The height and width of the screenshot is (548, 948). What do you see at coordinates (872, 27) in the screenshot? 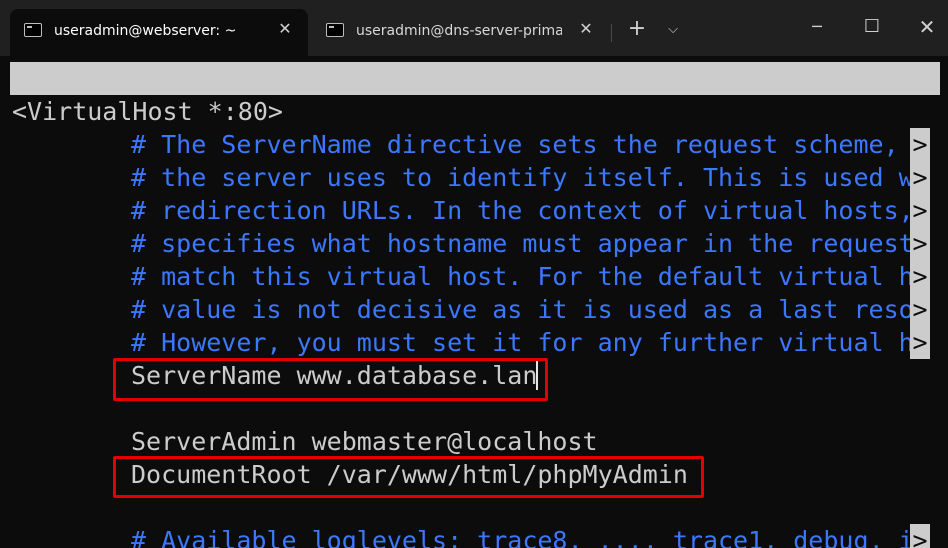
I see `maximize-button: ☐` at bounding box center [872, 27].